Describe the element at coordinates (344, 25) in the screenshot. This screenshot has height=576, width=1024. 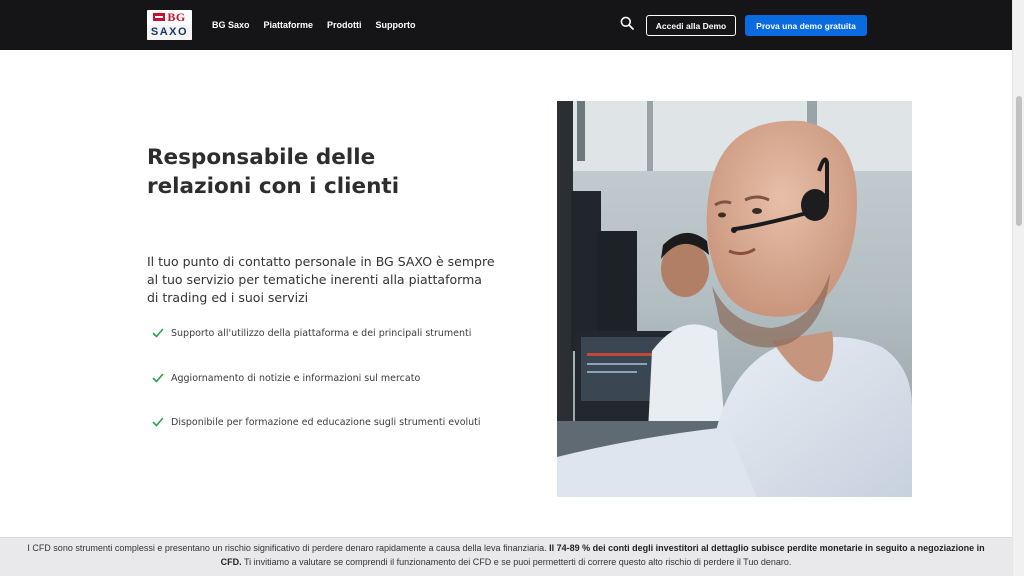
I see `nav-item-prodotti: Prodotti` at that location.